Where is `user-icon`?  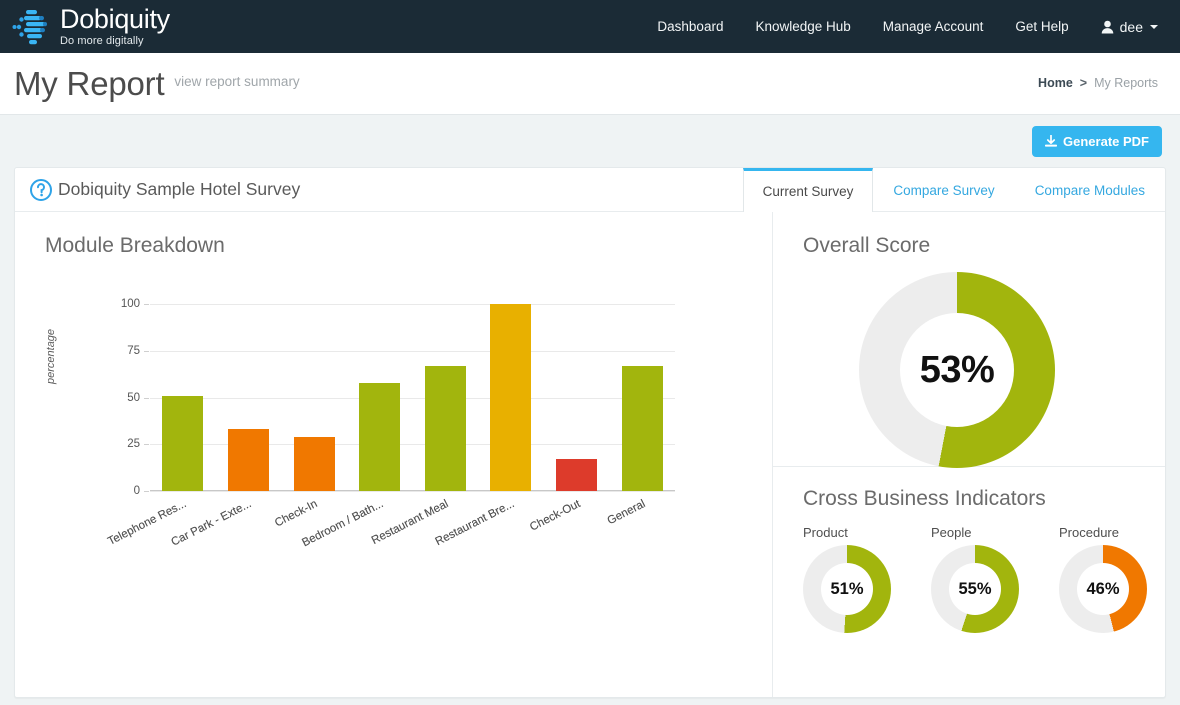 user-icon is located at coordinates (1107, 27).